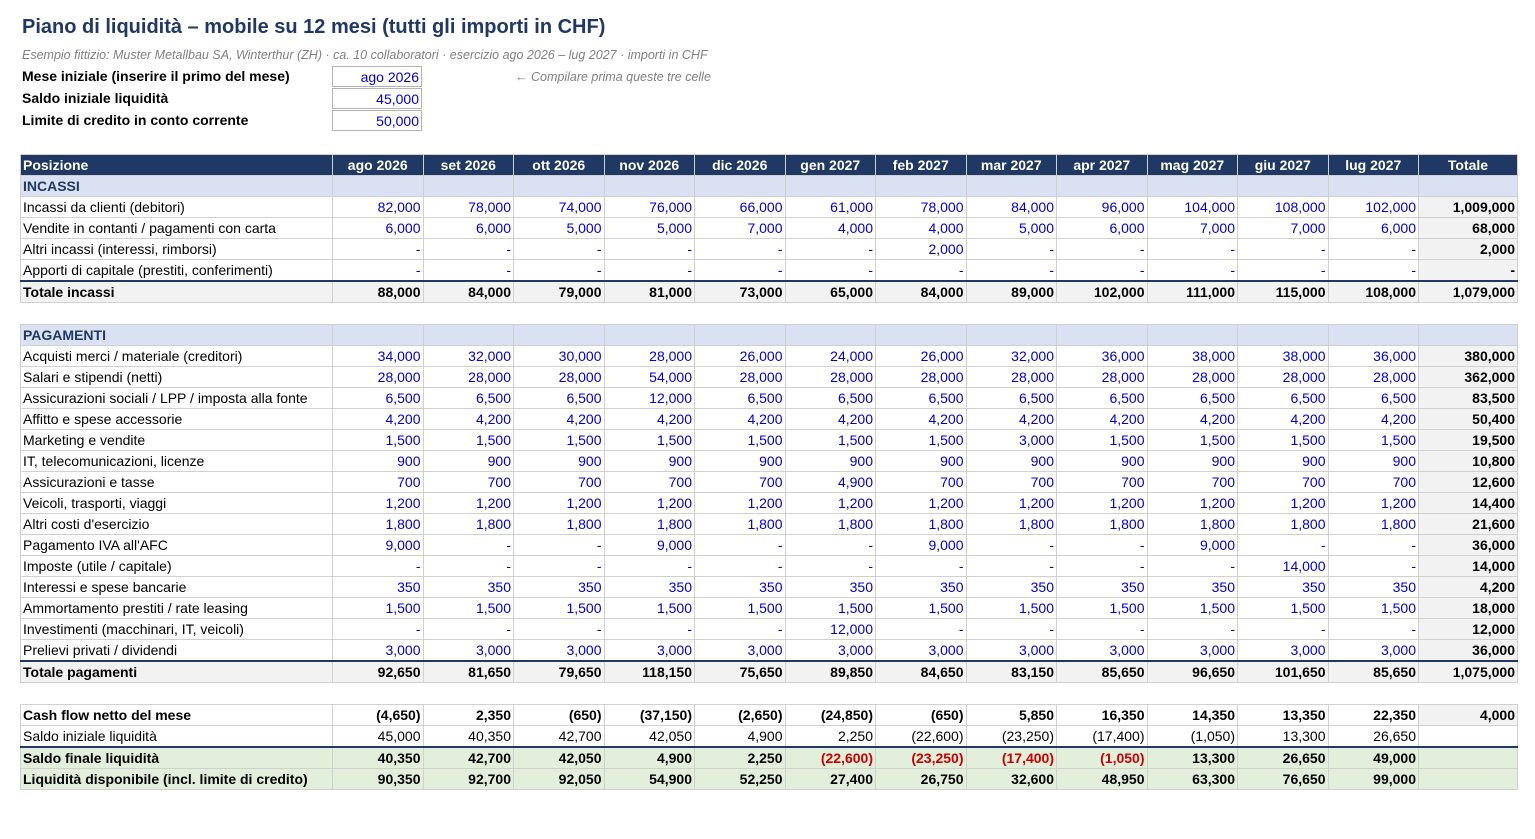 This screenshot has width=1535, height=839. I want to click on value-cell: 104,000, so click(1192, 207).